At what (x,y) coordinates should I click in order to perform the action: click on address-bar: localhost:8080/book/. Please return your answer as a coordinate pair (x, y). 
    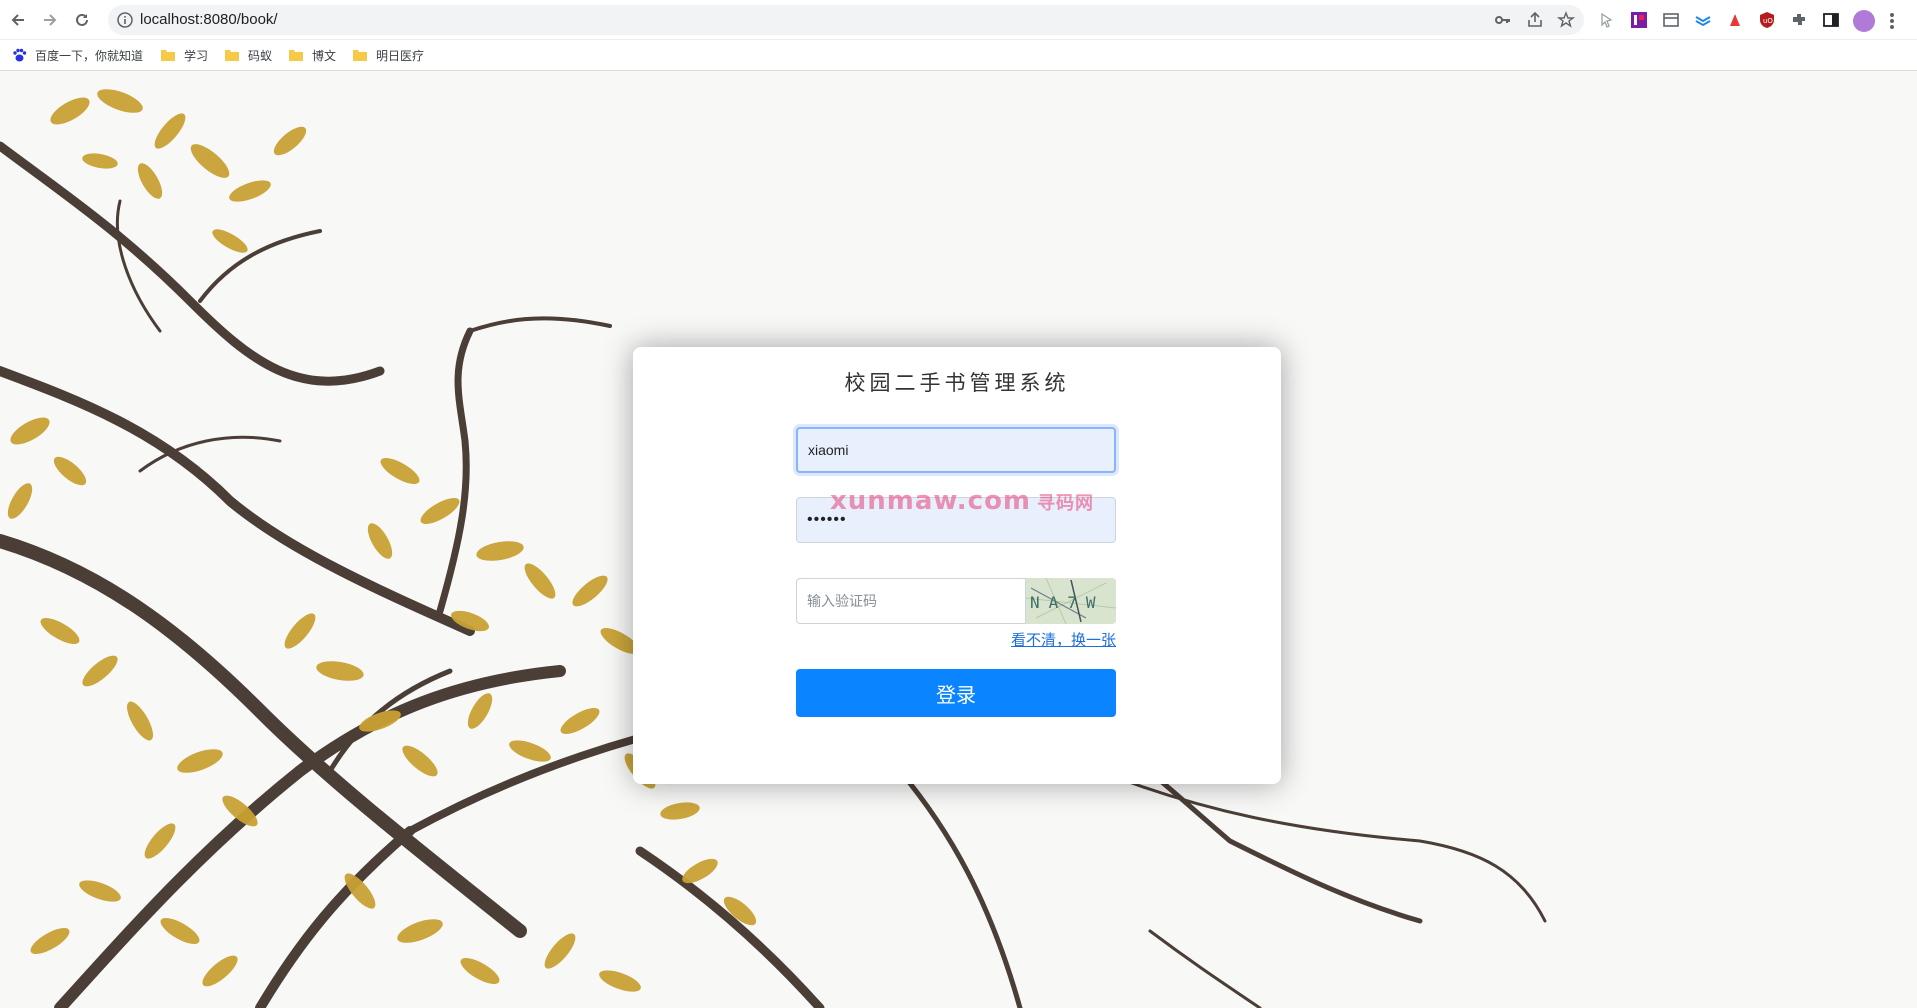
    Looking at the image, I should click on (846, 20).